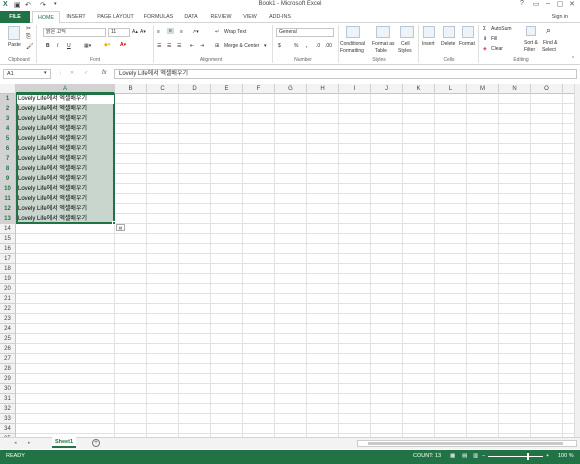 This screenshot has height=464, width=580. I want to click on wrap-text-button: Wrap Text, so click(235, 32).